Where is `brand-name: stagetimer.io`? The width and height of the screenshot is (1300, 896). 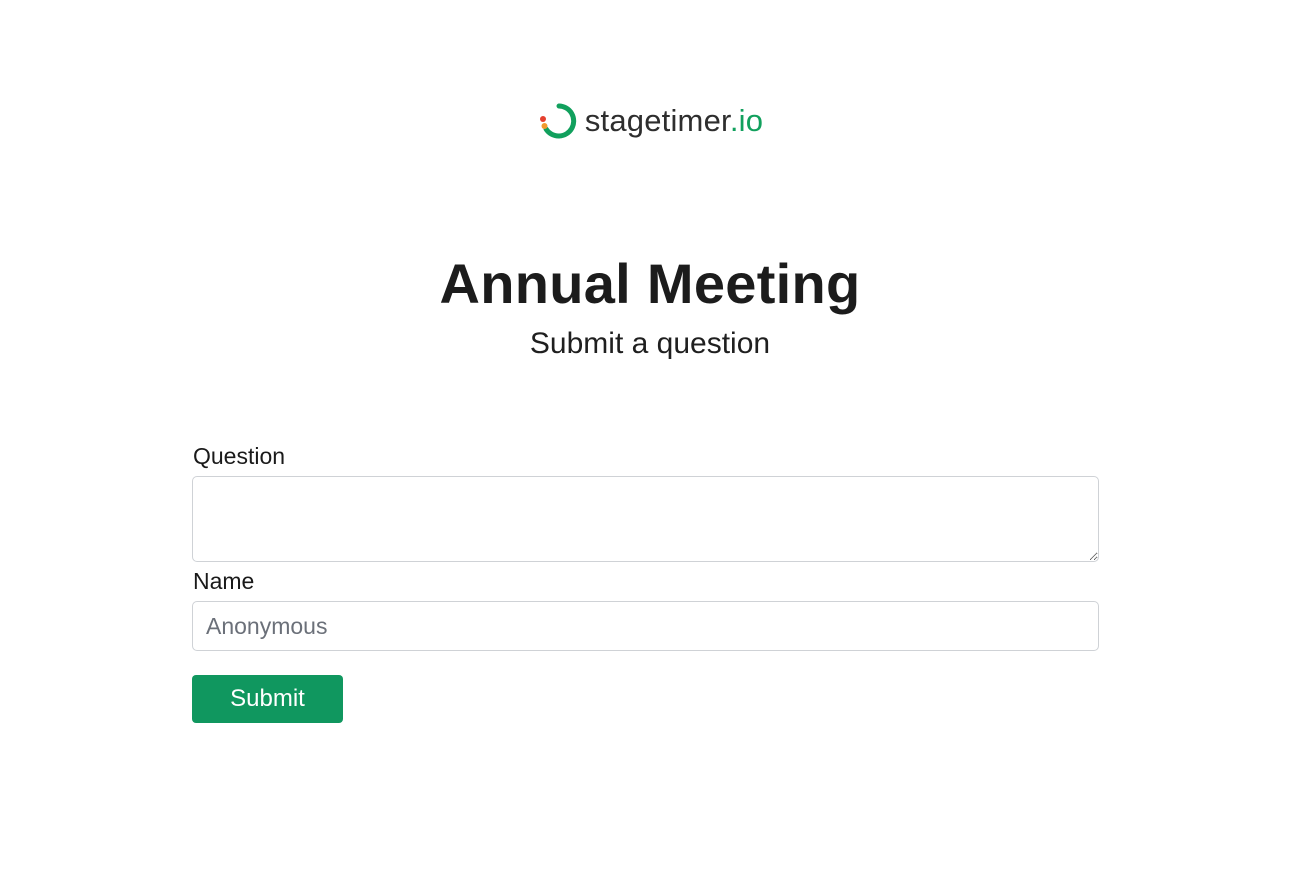
brand-name: stagetimer.io is located at coordinates (674, 121).